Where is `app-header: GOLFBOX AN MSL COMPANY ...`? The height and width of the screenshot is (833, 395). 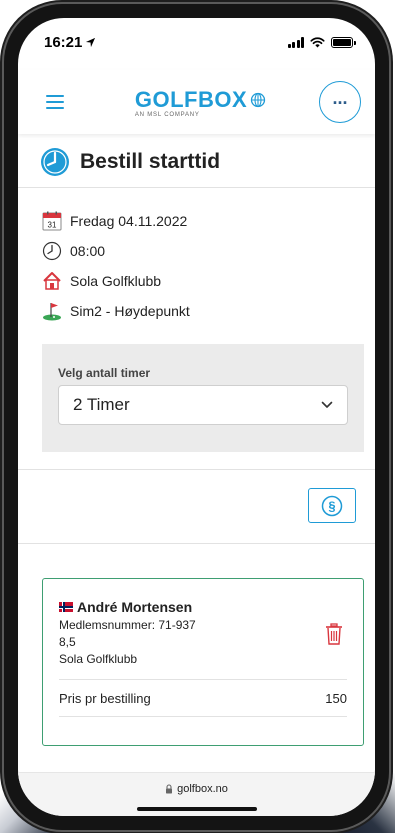 app-header: GOLFBOX AN MSL COMPANY ... is located at coordinates (196, 102).